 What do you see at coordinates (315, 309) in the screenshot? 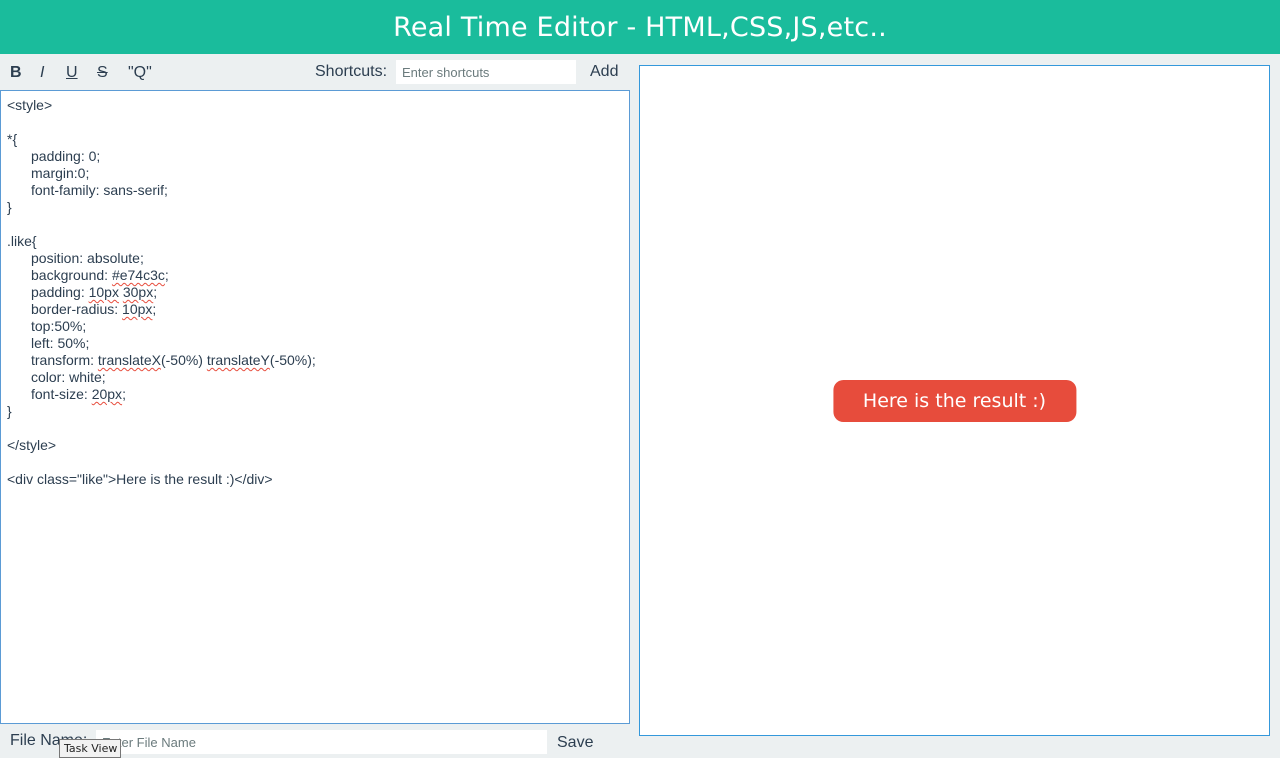
I see `code-line: border-radius: 10px;` at bounding box center [315, 309].